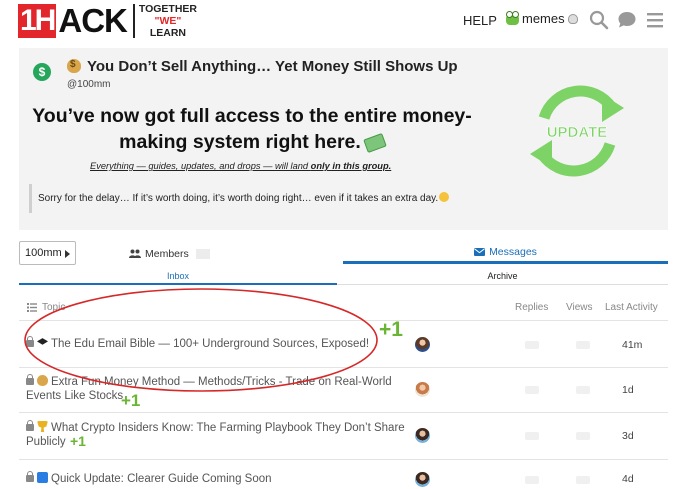 The width and height of the screenshot is (690, 489). Describe the element at coordinates (632, 345) in the screenshot. I see `last-activity: 41m` at that location.